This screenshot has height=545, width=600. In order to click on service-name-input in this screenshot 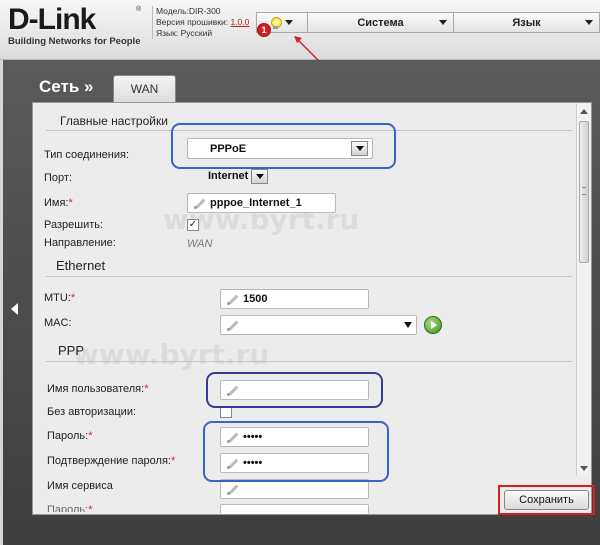, I will do `click(294, 489)`.